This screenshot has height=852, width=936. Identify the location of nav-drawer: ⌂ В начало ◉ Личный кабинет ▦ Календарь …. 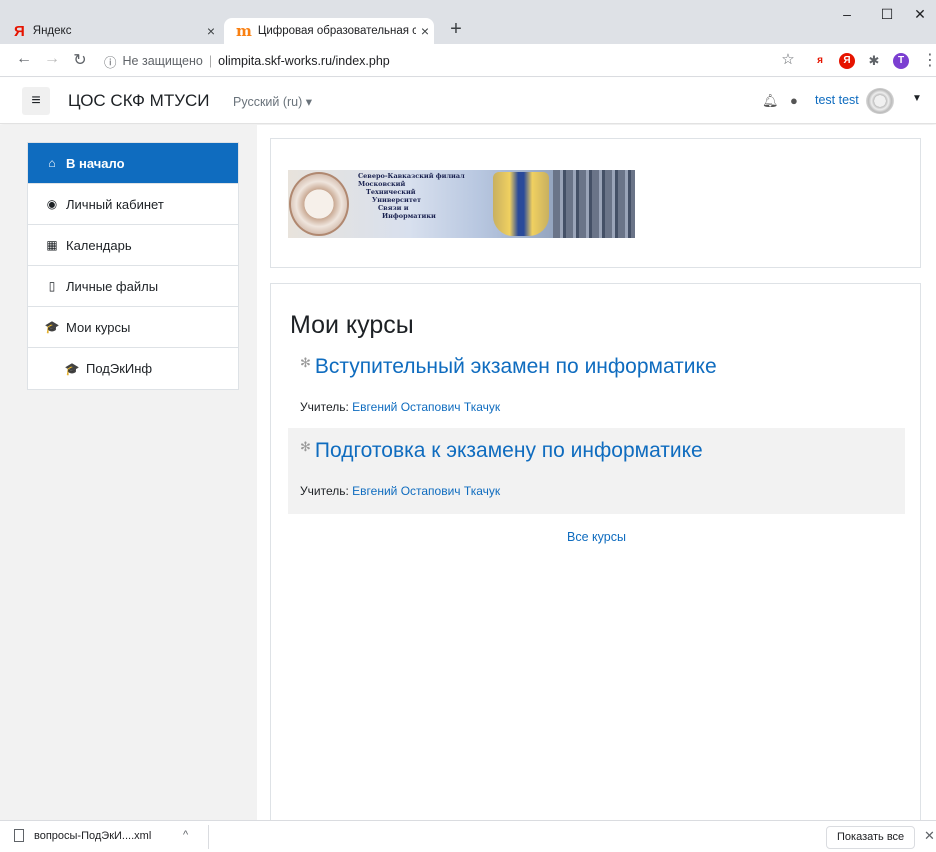
(133, 266).